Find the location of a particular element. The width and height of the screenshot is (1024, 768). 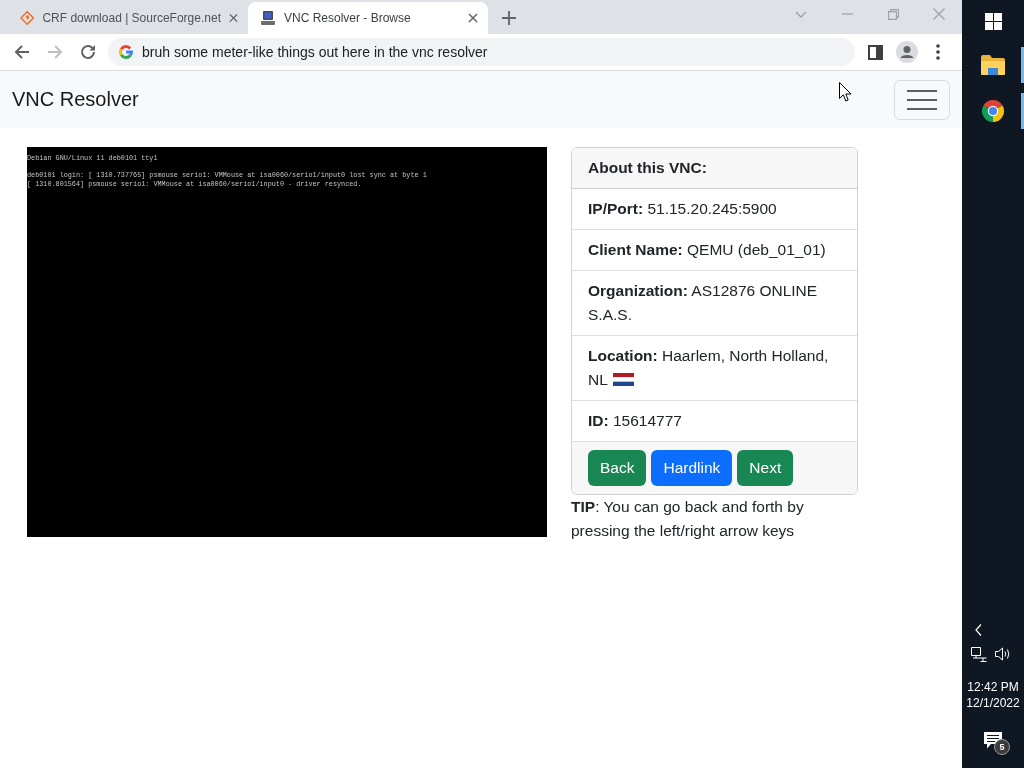

menu-icon is located at coordinates (922, 99).